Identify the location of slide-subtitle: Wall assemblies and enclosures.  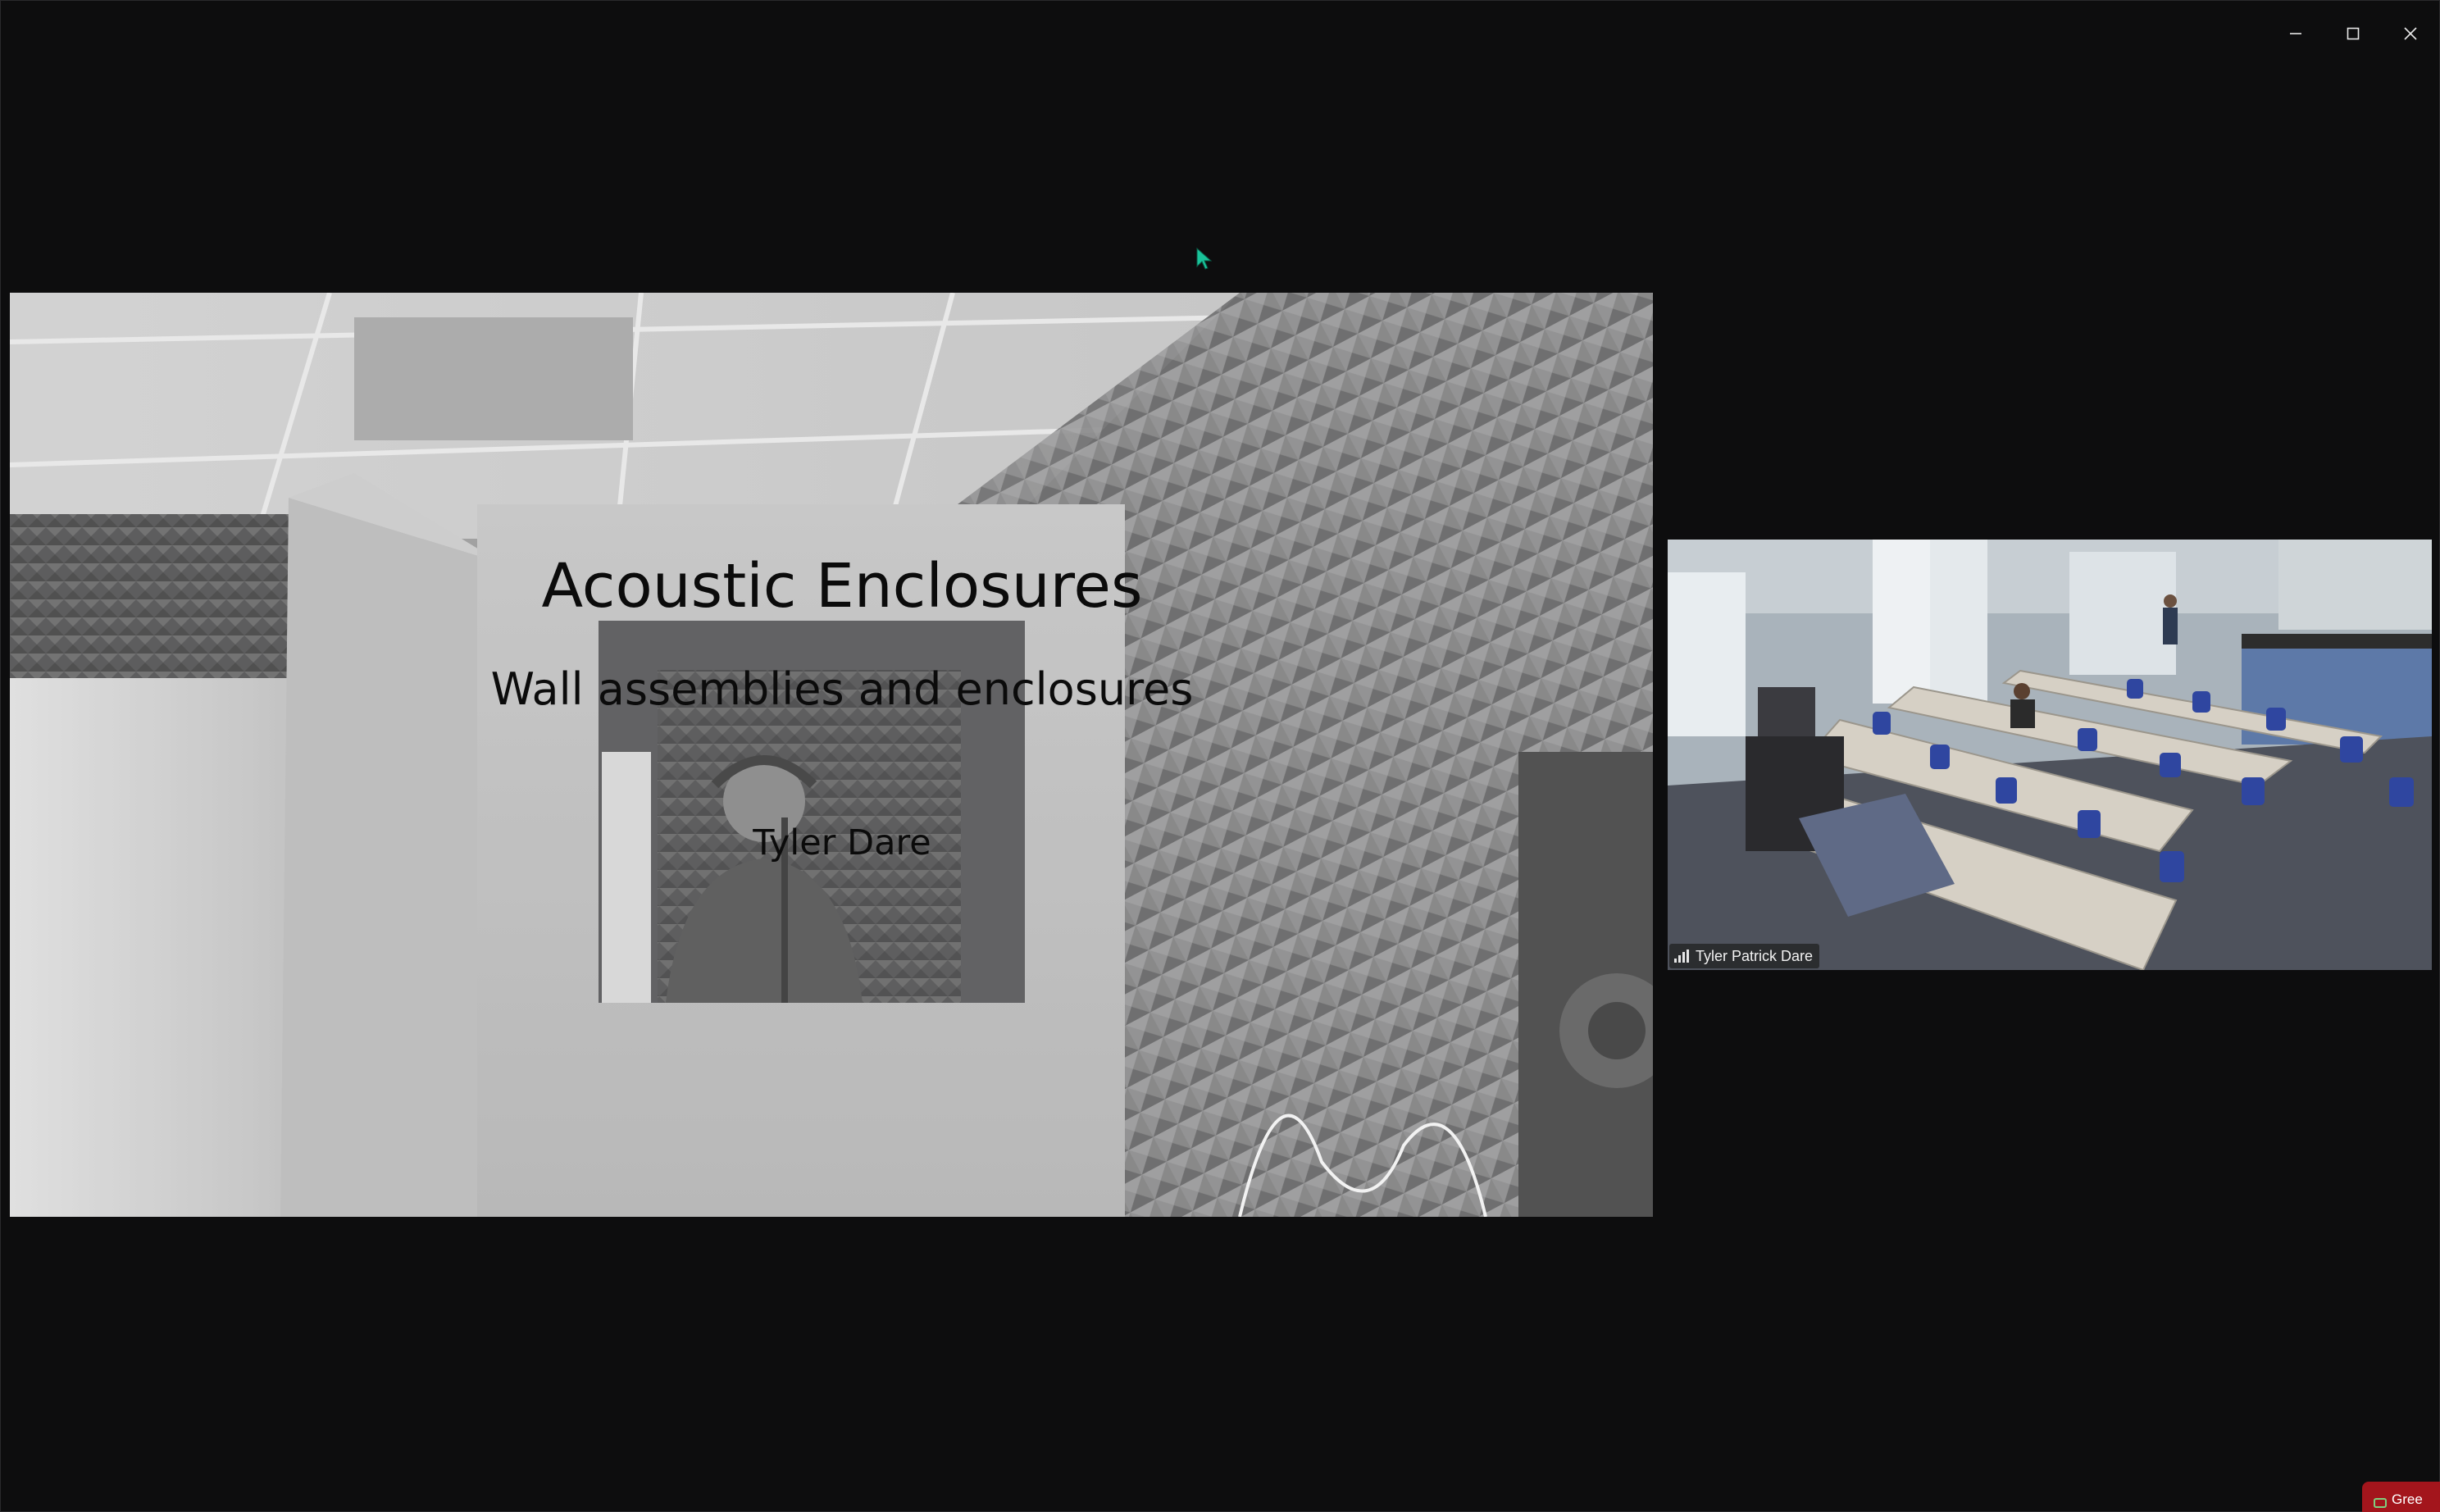
(842, 689).